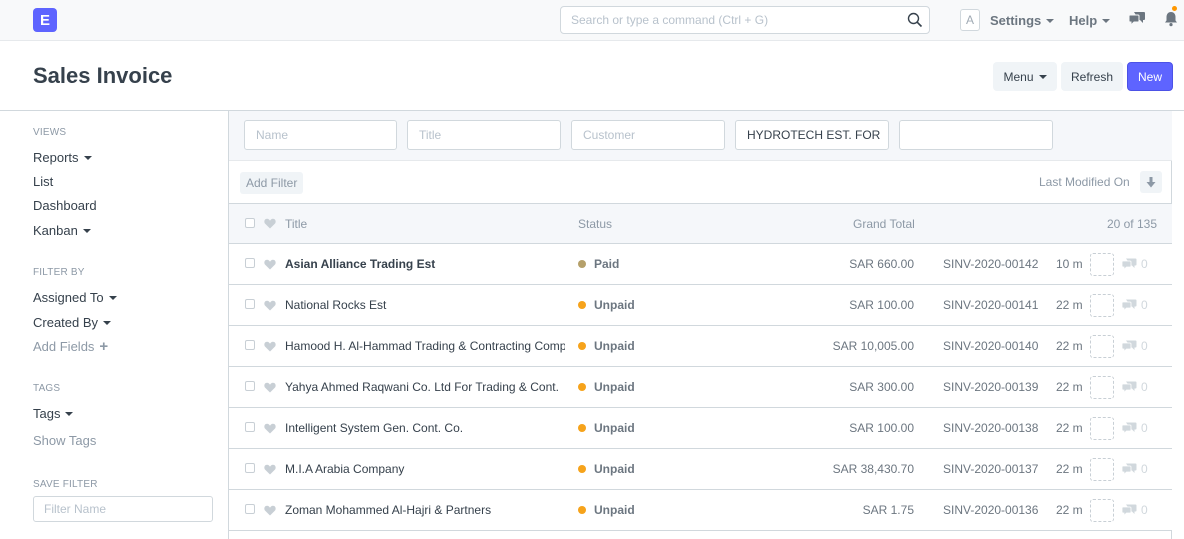 The image size is (1184, 539). Describe the element at coordinates (1022, 20) in the screenshot. I see `settings-dropdown: Settings` at that location.